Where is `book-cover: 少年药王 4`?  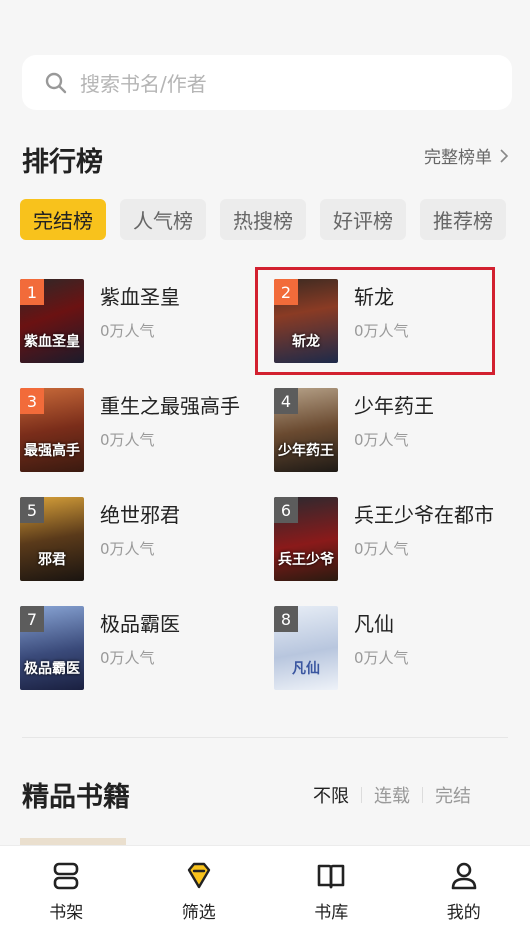
book-cover: 少年药王 4 is located at coordinates (306, 430).